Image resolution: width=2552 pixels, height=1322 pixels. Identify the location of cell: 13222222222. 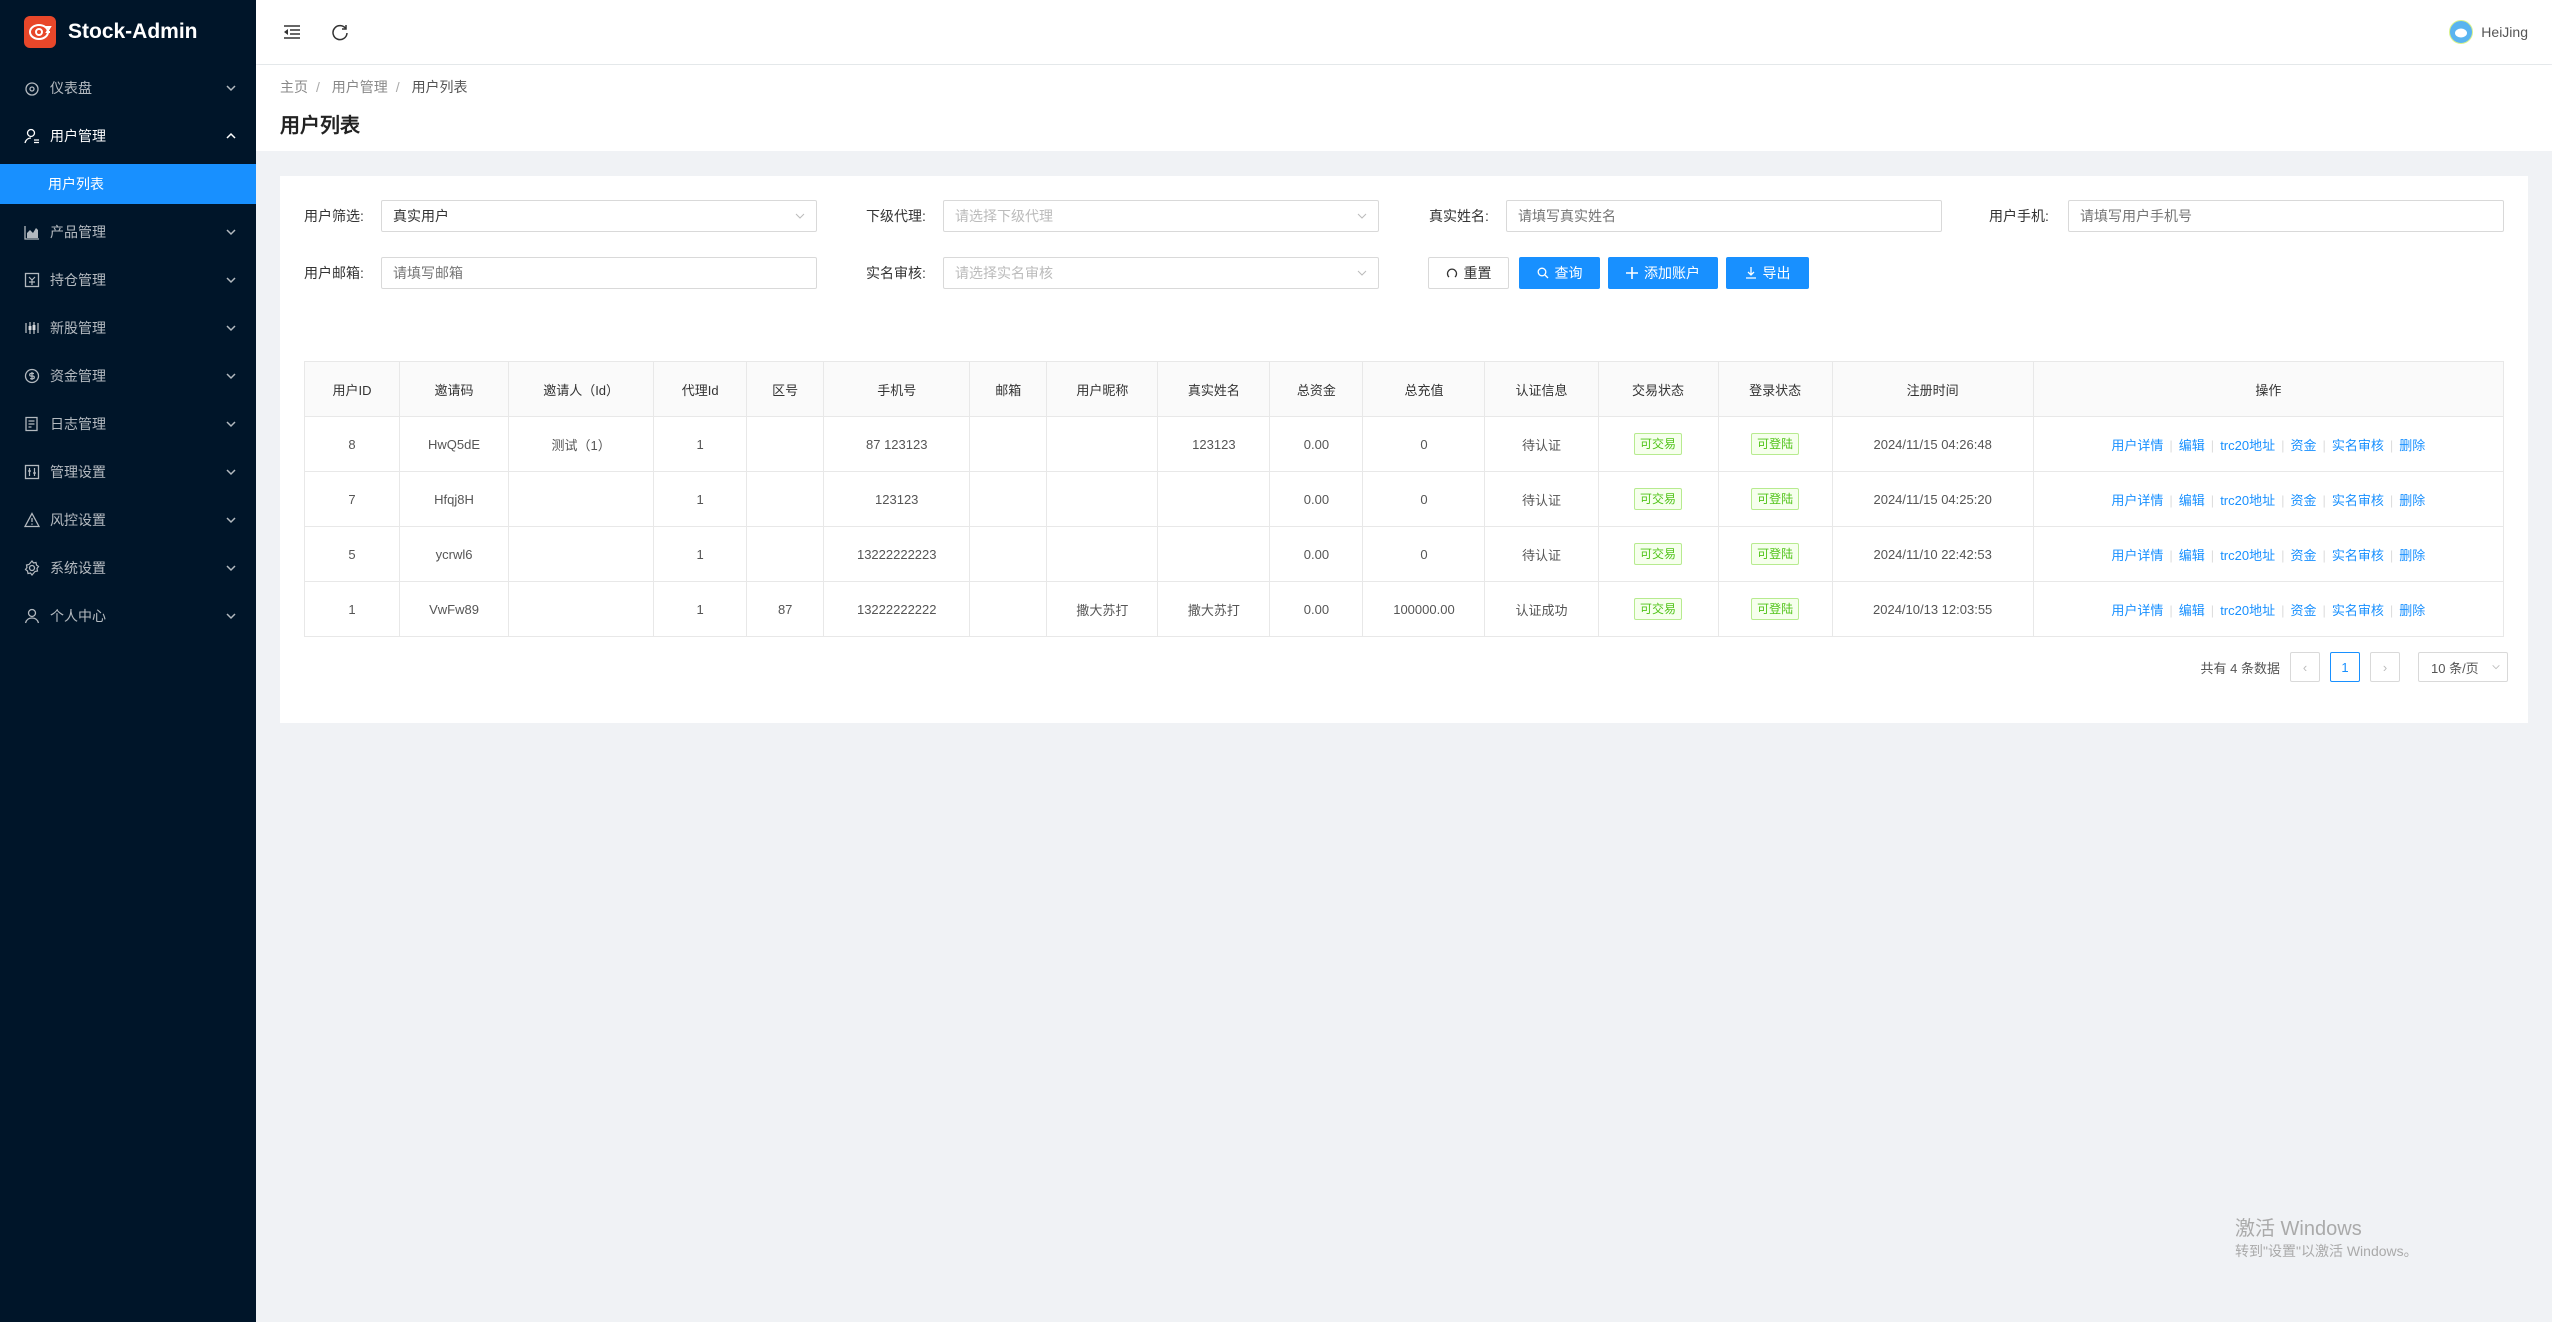
(897, 609).